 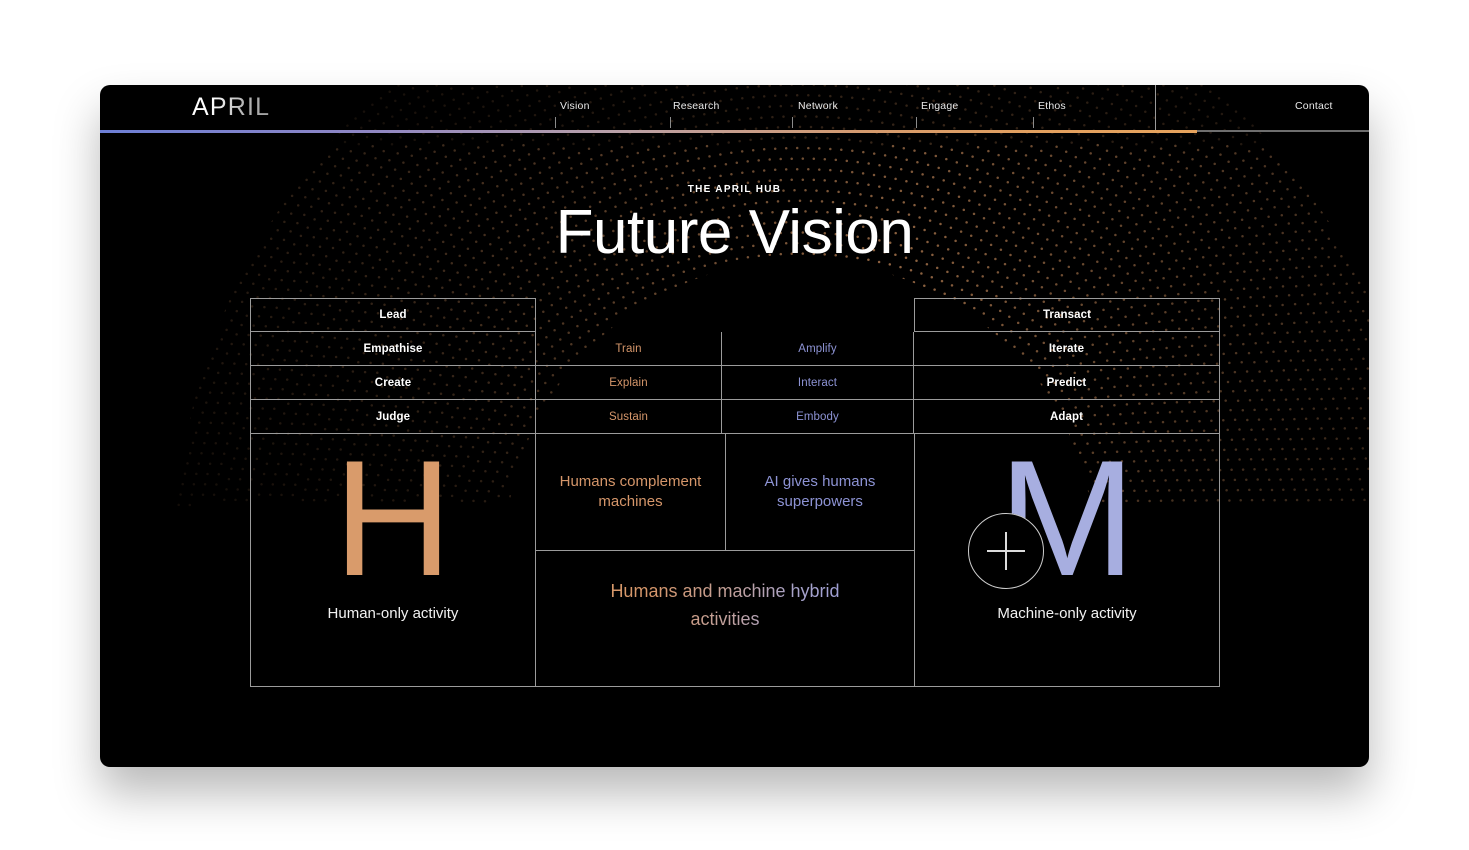 I want to click on matrix-cell-human-hybrid: Train, so click(x=629, y=349).